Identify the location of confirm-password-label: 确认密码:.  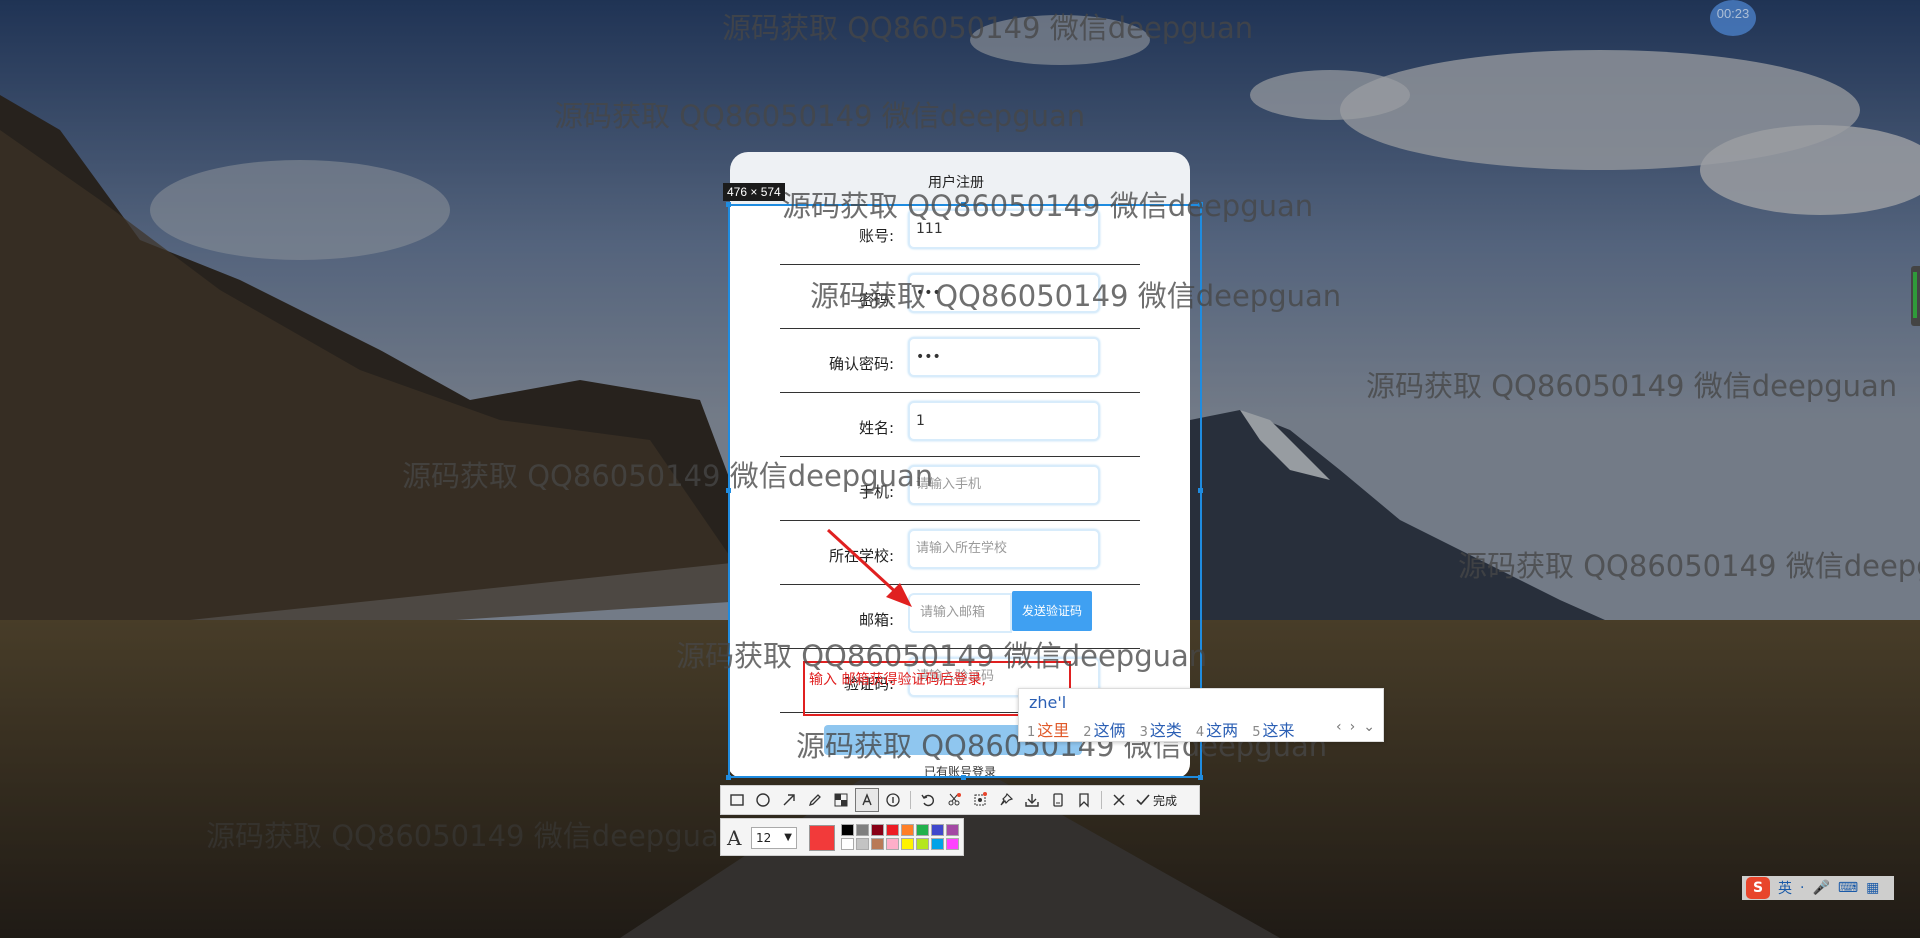
(861, 364).